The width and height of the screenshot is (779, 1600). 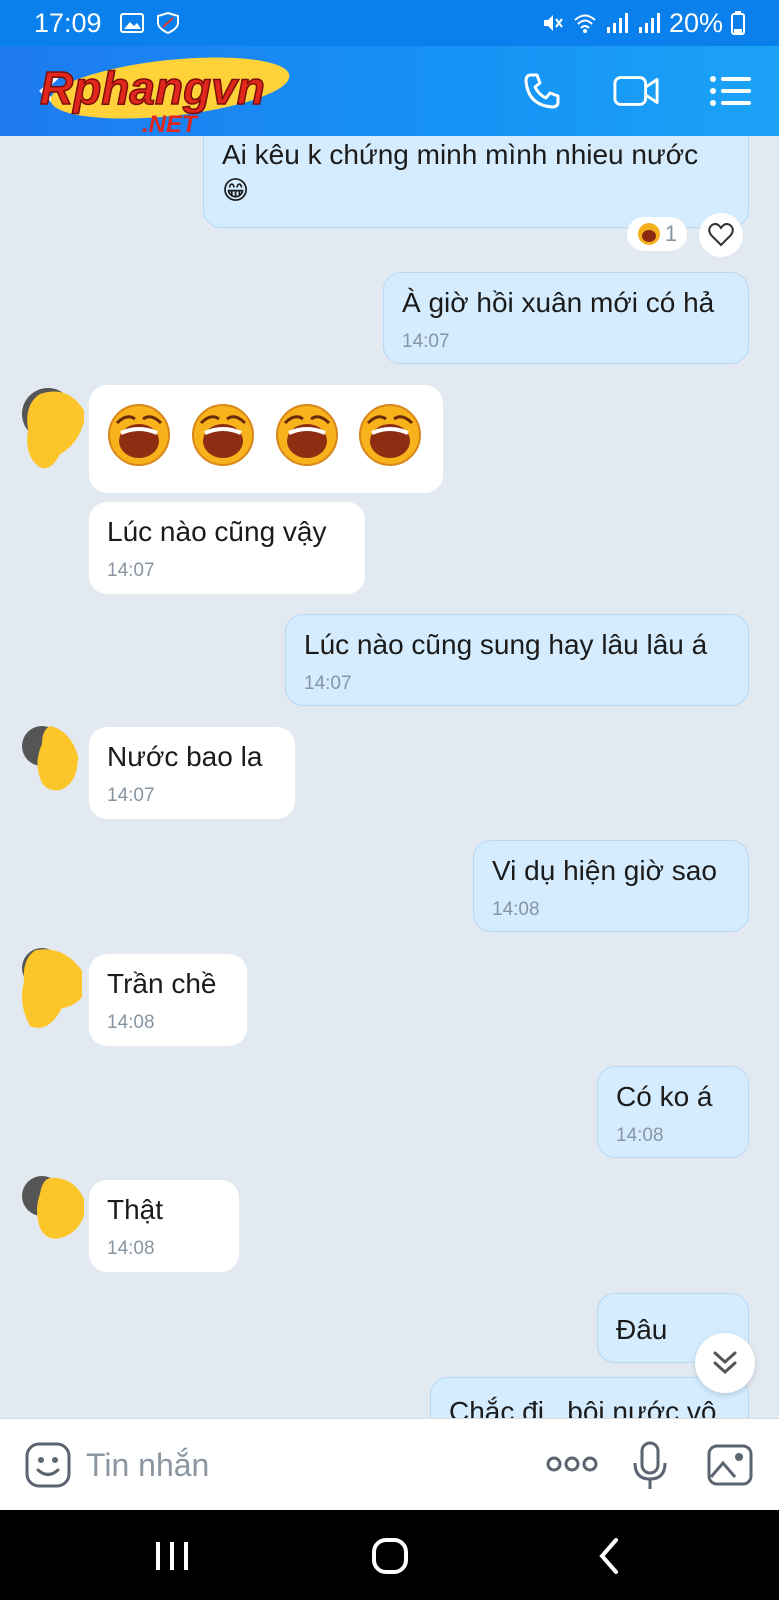 I want to click on chat-header: Rphangvn .NET, so click(x=389, y=91).